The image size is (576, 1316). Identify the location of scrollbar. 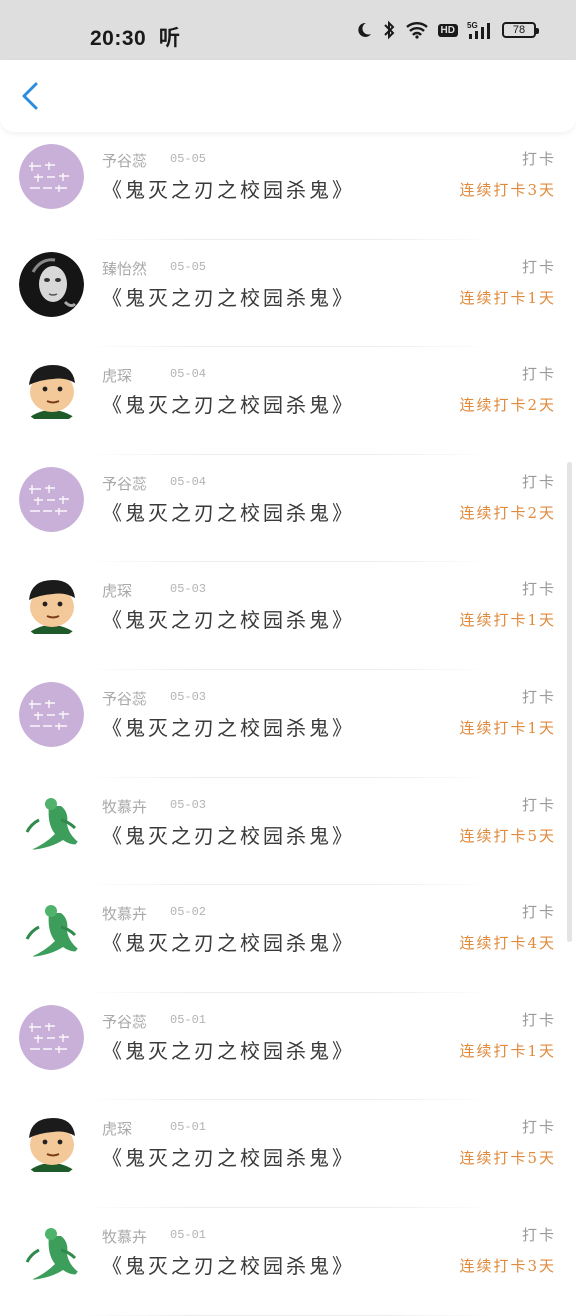
(569, 702).